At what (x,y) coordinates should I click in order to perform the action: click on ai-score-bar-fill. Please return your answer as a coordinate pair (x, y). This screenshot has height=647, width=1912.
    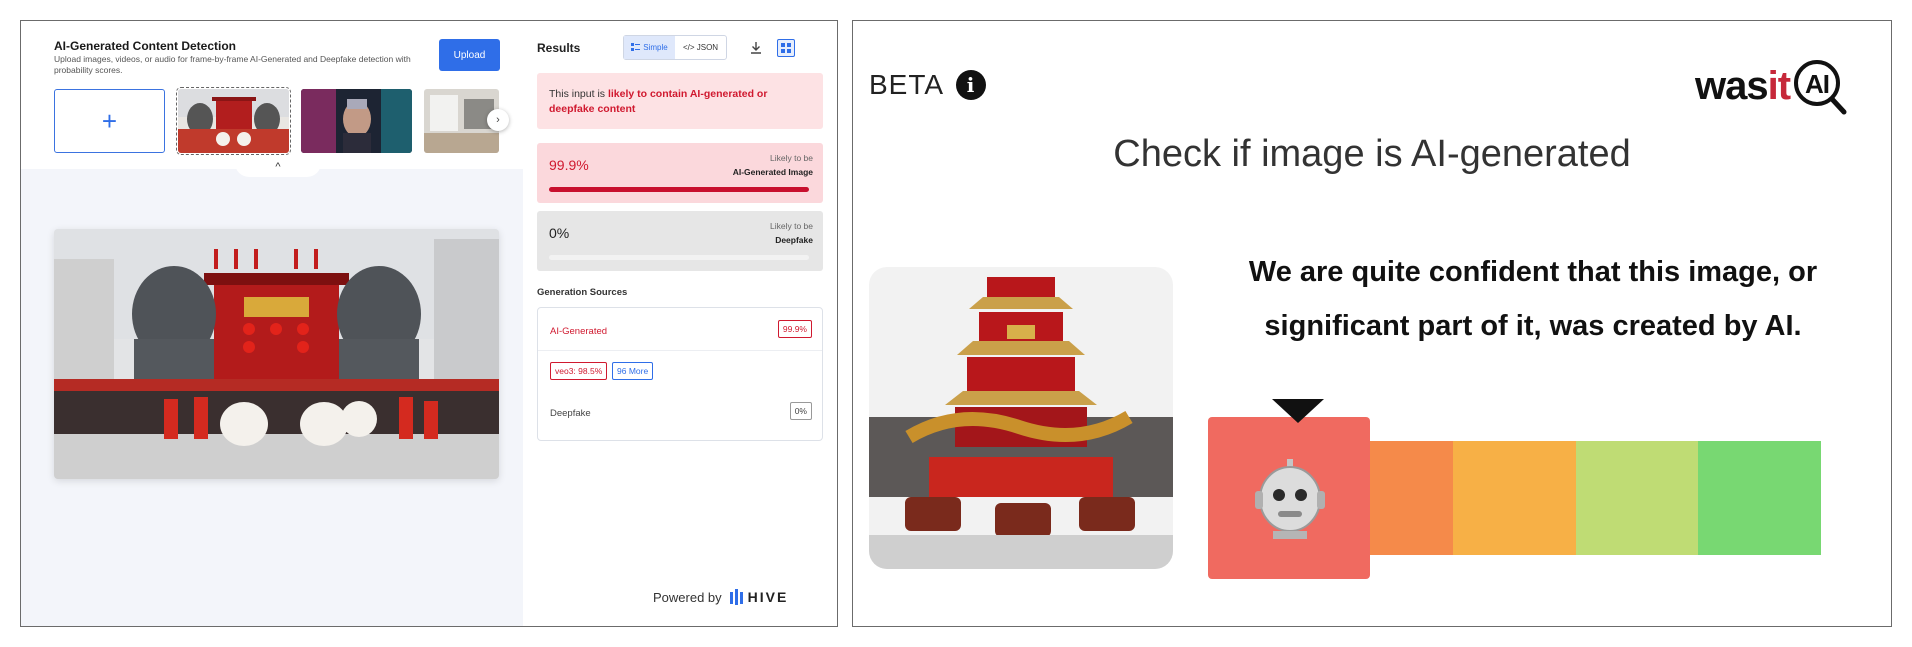
    Looking at the image, I should click on (679, 189).